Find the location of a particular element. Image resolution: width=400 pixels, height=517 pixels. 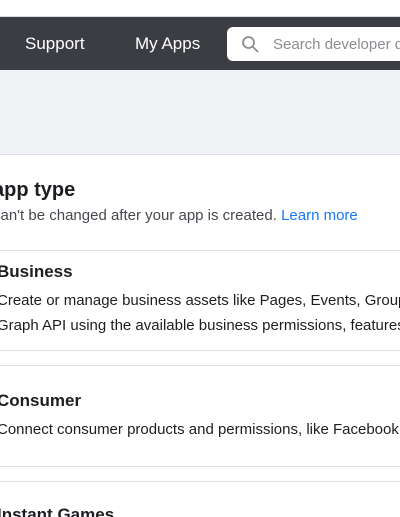

browser-top-strip is located at coordinates (200, 8).